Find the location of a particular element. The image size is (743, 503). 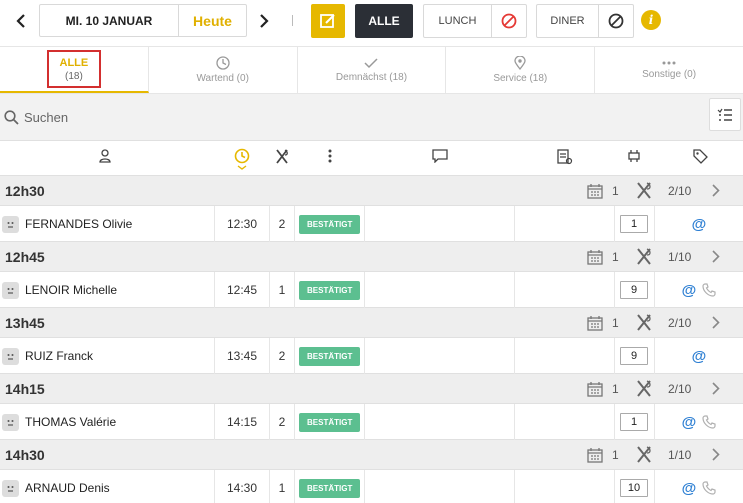

table-number: 10 is located at coordinates (634, 488).